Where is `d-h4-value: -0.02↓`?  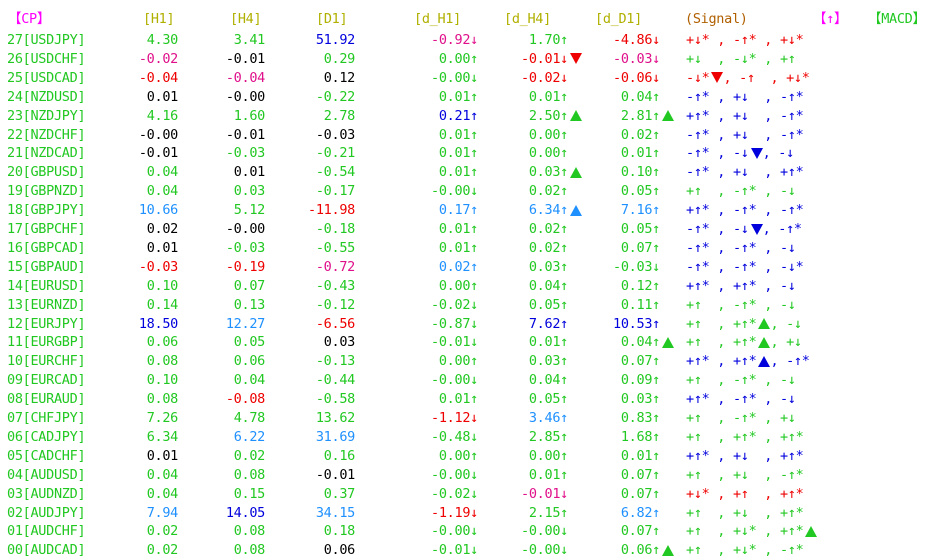
d-h4-value: -0.02↓ is located at coordinates (544, 77).